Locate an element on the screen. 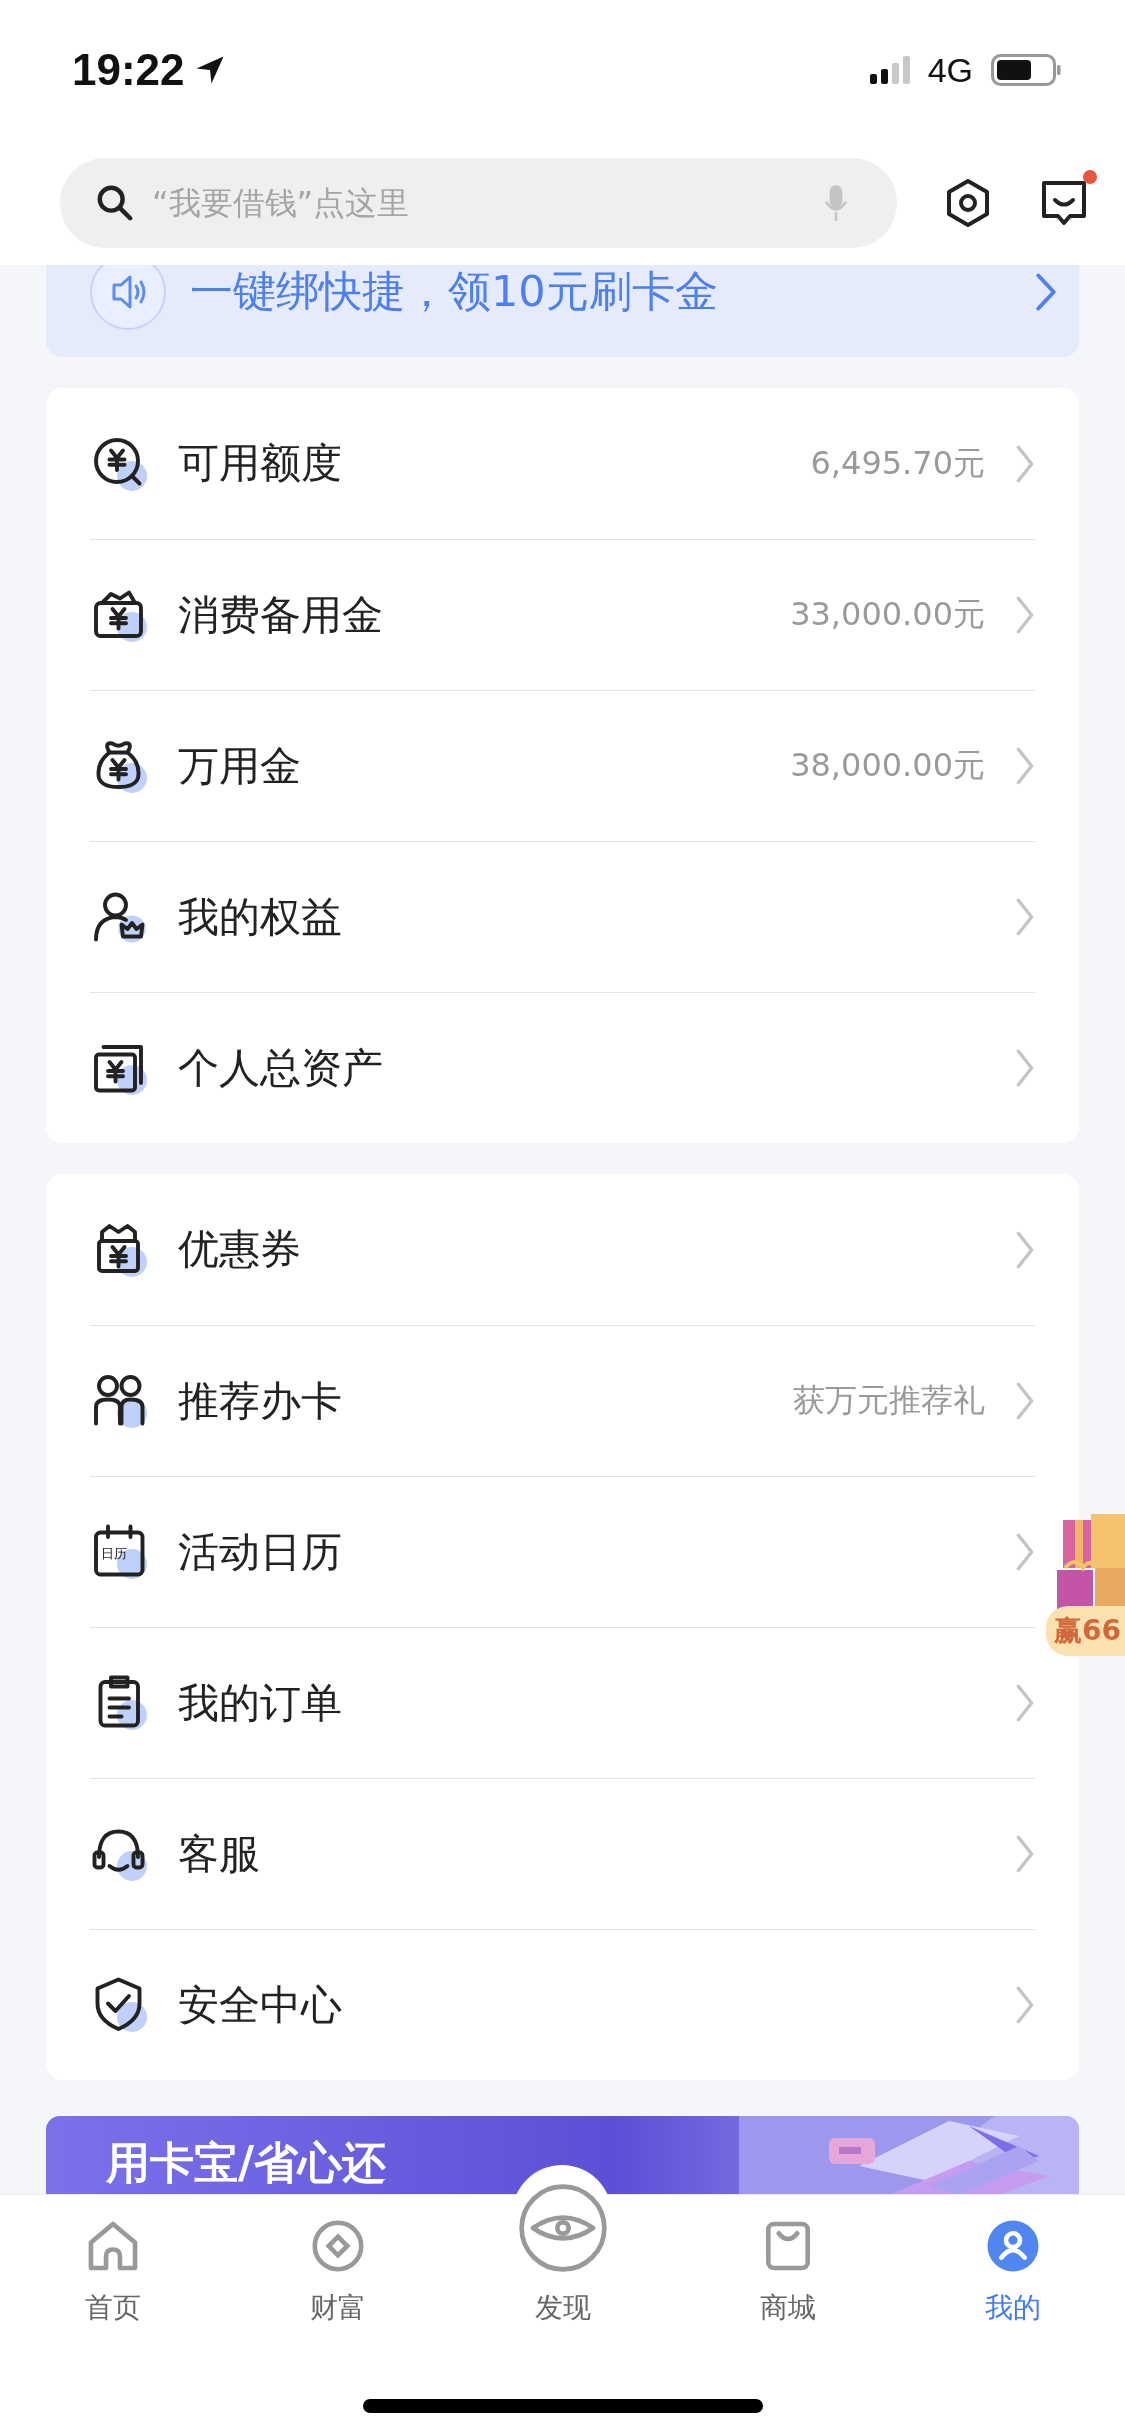 Image resolution: width=1125 pixels, height=2435 pixels. tab: 首页 is located at coordinates (112, 2272).